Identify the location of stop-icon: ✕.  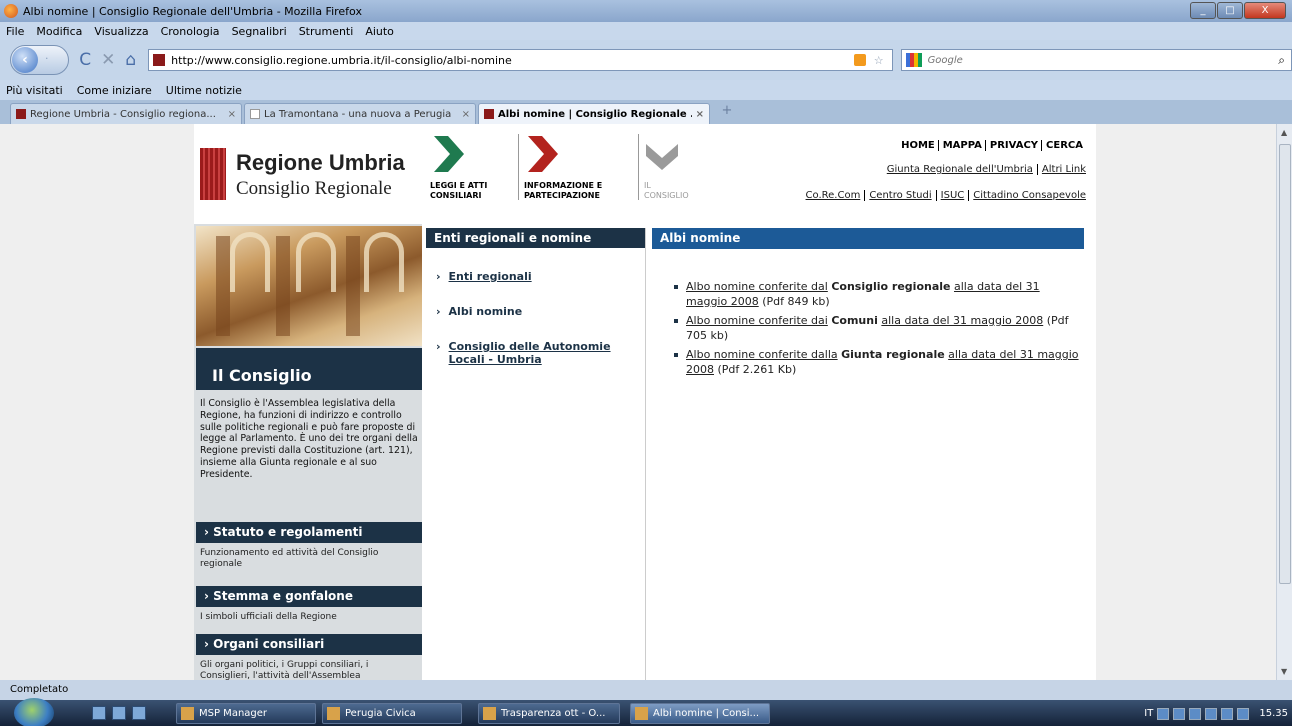
(108, 60).